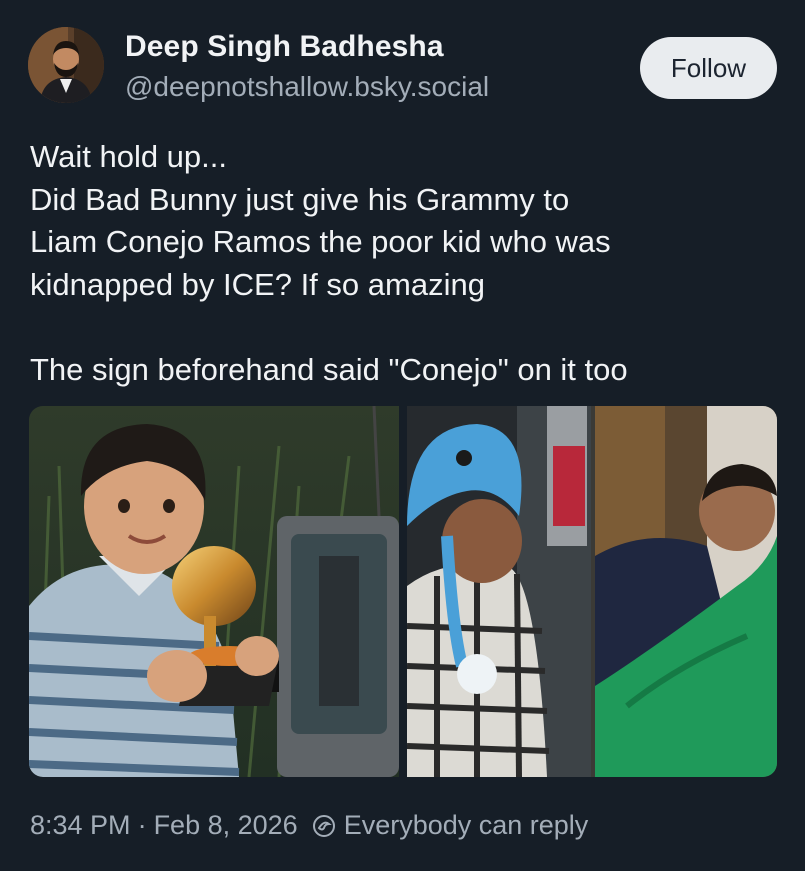 This screenshot has height=871, width=805. Describe the element at coordinates (324, 826) in the screenshot. I see `globe-reply-icon` at that location.